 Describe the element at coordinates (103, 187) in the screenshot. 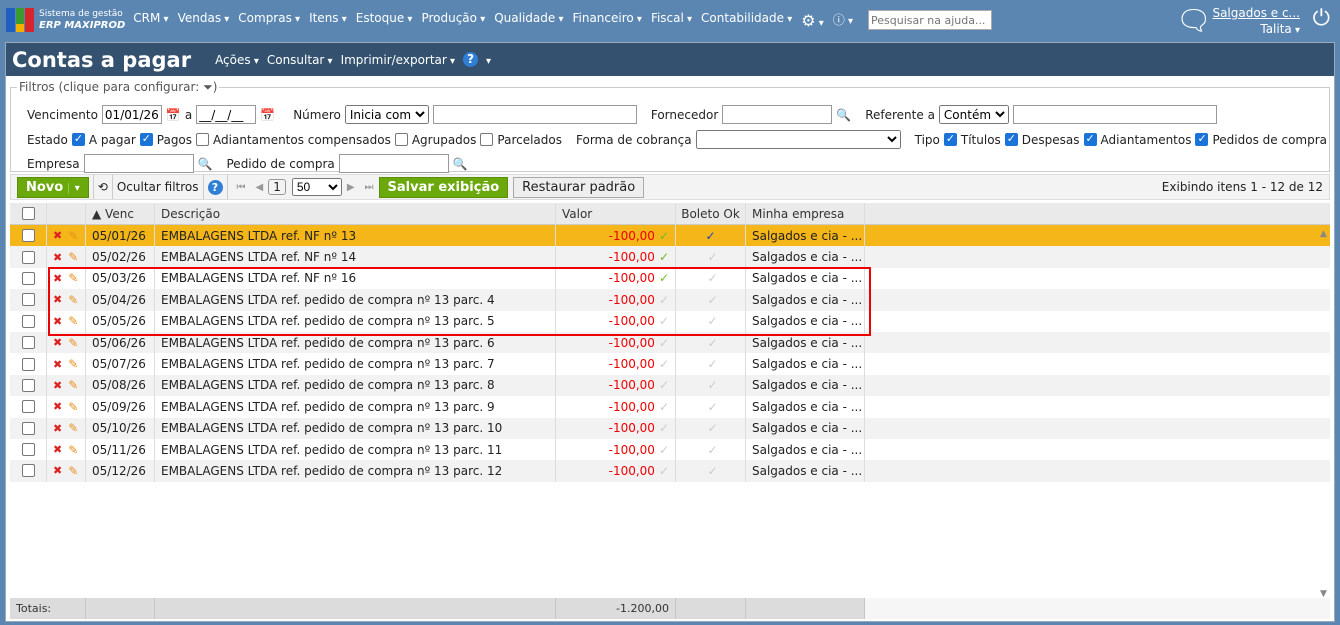

I see `refresh-icon: ⟲` at that location.